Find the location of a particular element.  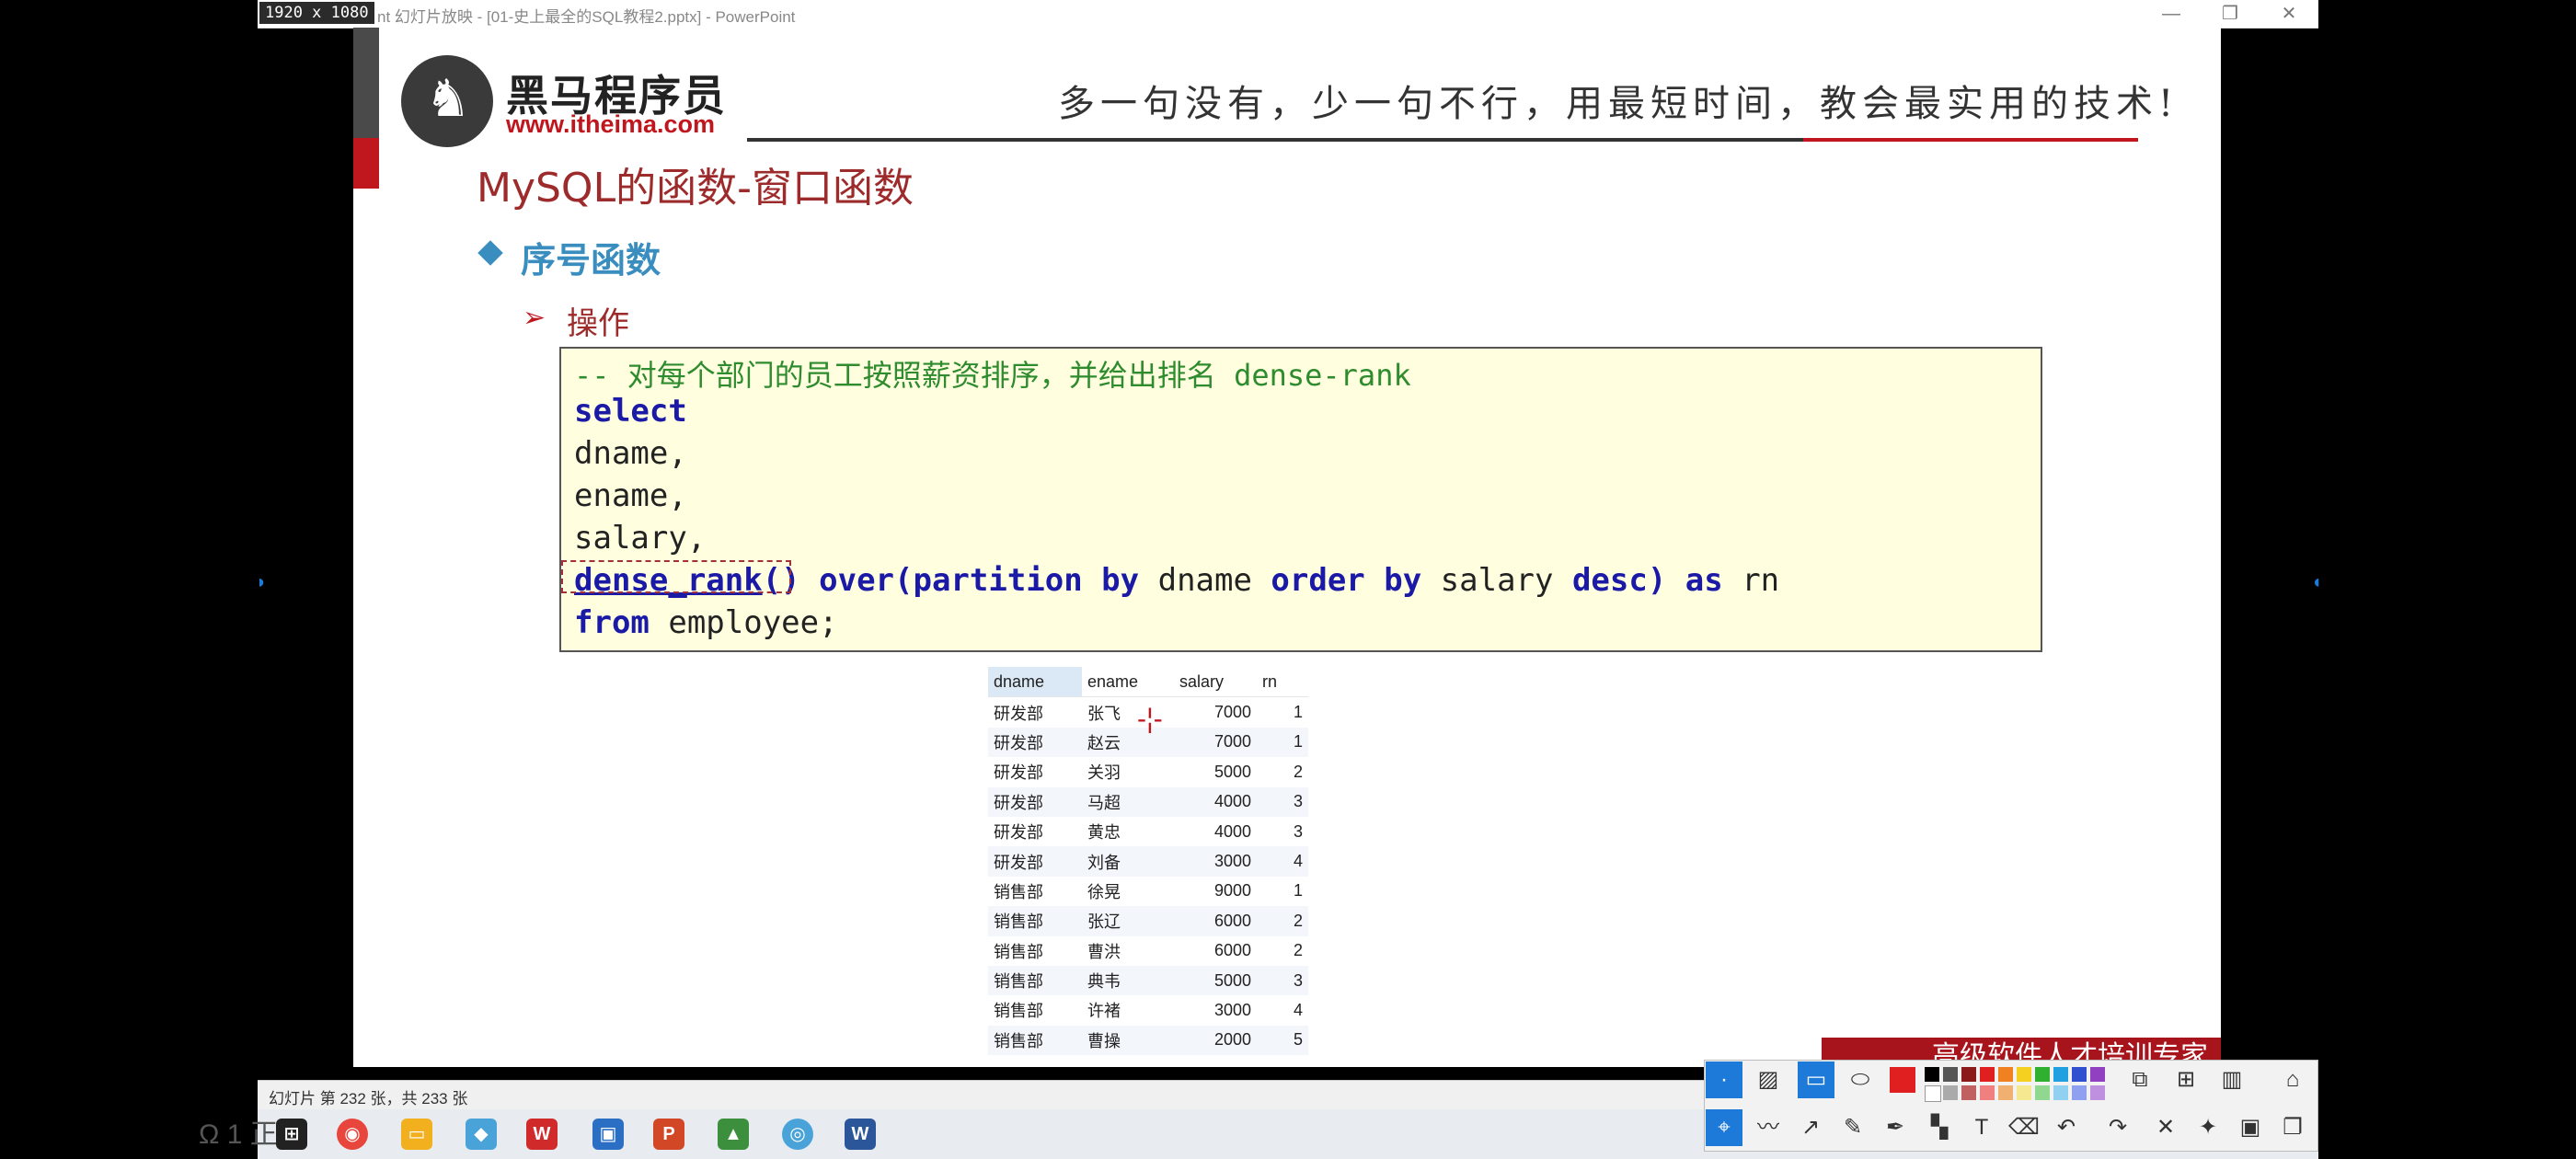

color-swatch-green is located at coordinates (2043, 1074).